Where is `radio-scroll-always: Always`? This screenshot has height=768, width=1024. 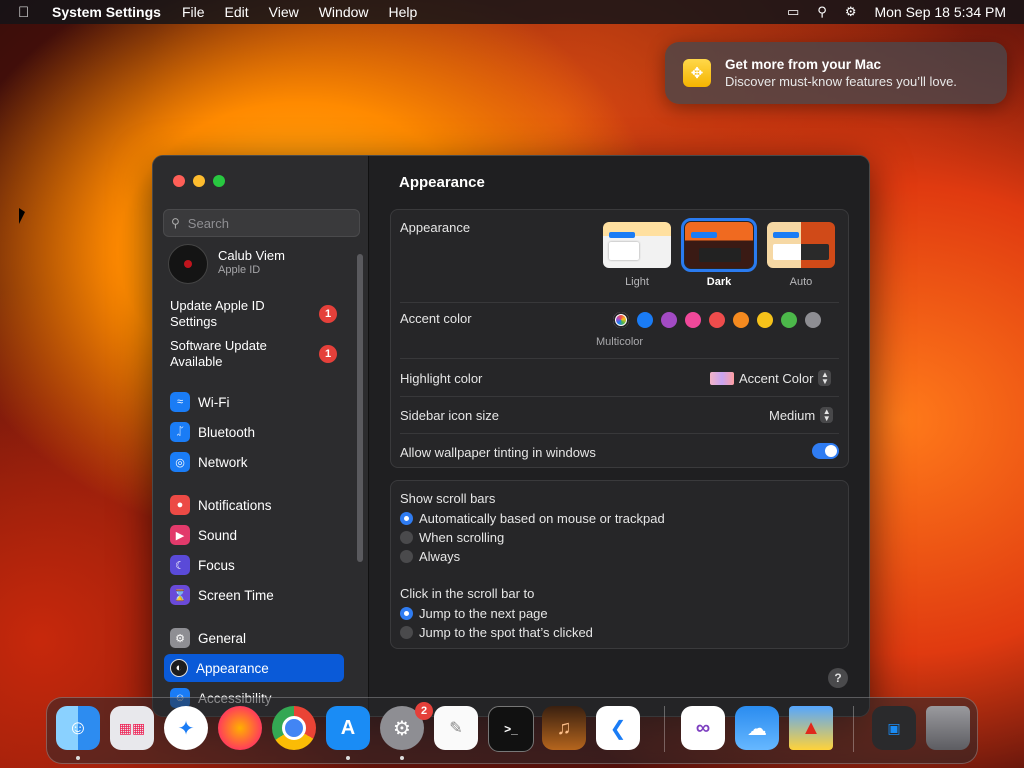
radio-scroll-always: Always is located at coordinates (430, 556).